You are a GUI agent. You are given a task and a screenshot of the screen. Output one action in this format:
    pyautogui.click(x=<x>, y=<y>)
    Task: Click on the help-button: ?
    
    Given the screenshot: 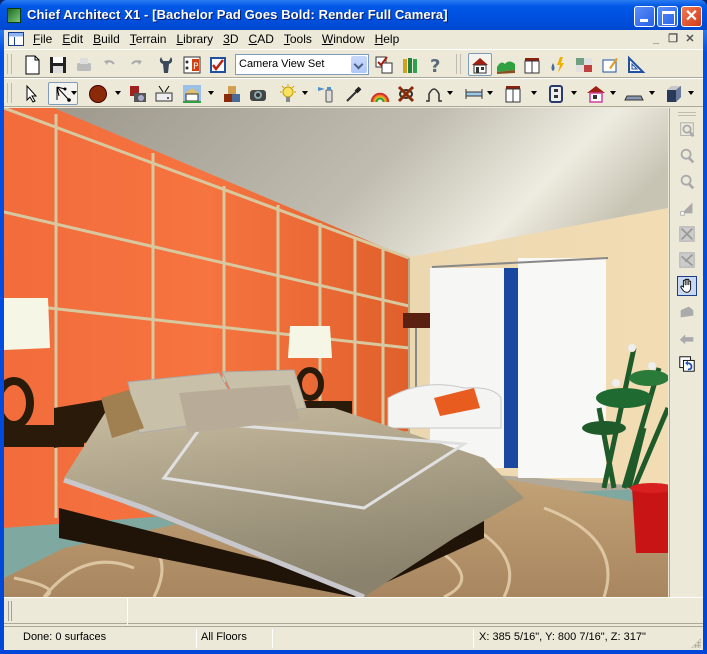 What is the action you would take?
    pyautogui.click(x=436, y=64)
    